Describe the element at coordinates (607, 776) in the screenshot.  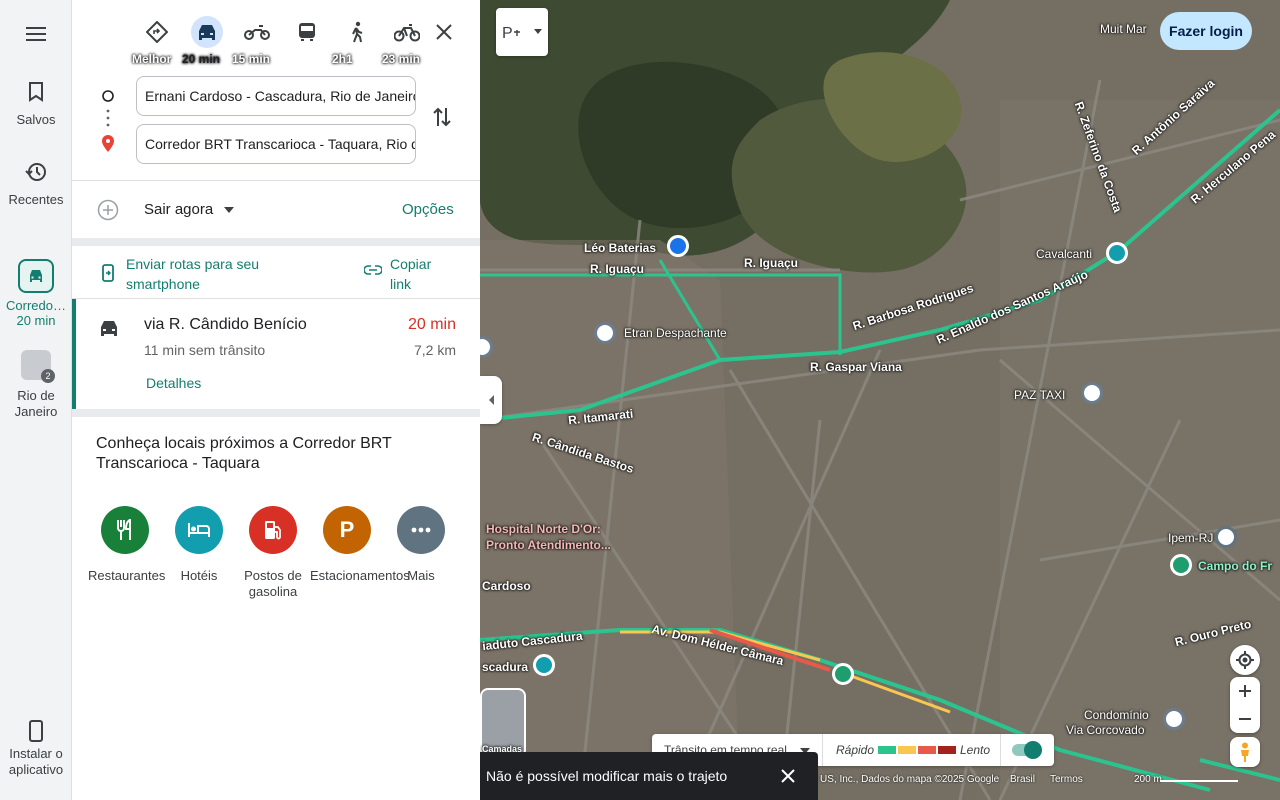
I see `snackbar-message: Não é possível modificar mais o trajeto` at that location.